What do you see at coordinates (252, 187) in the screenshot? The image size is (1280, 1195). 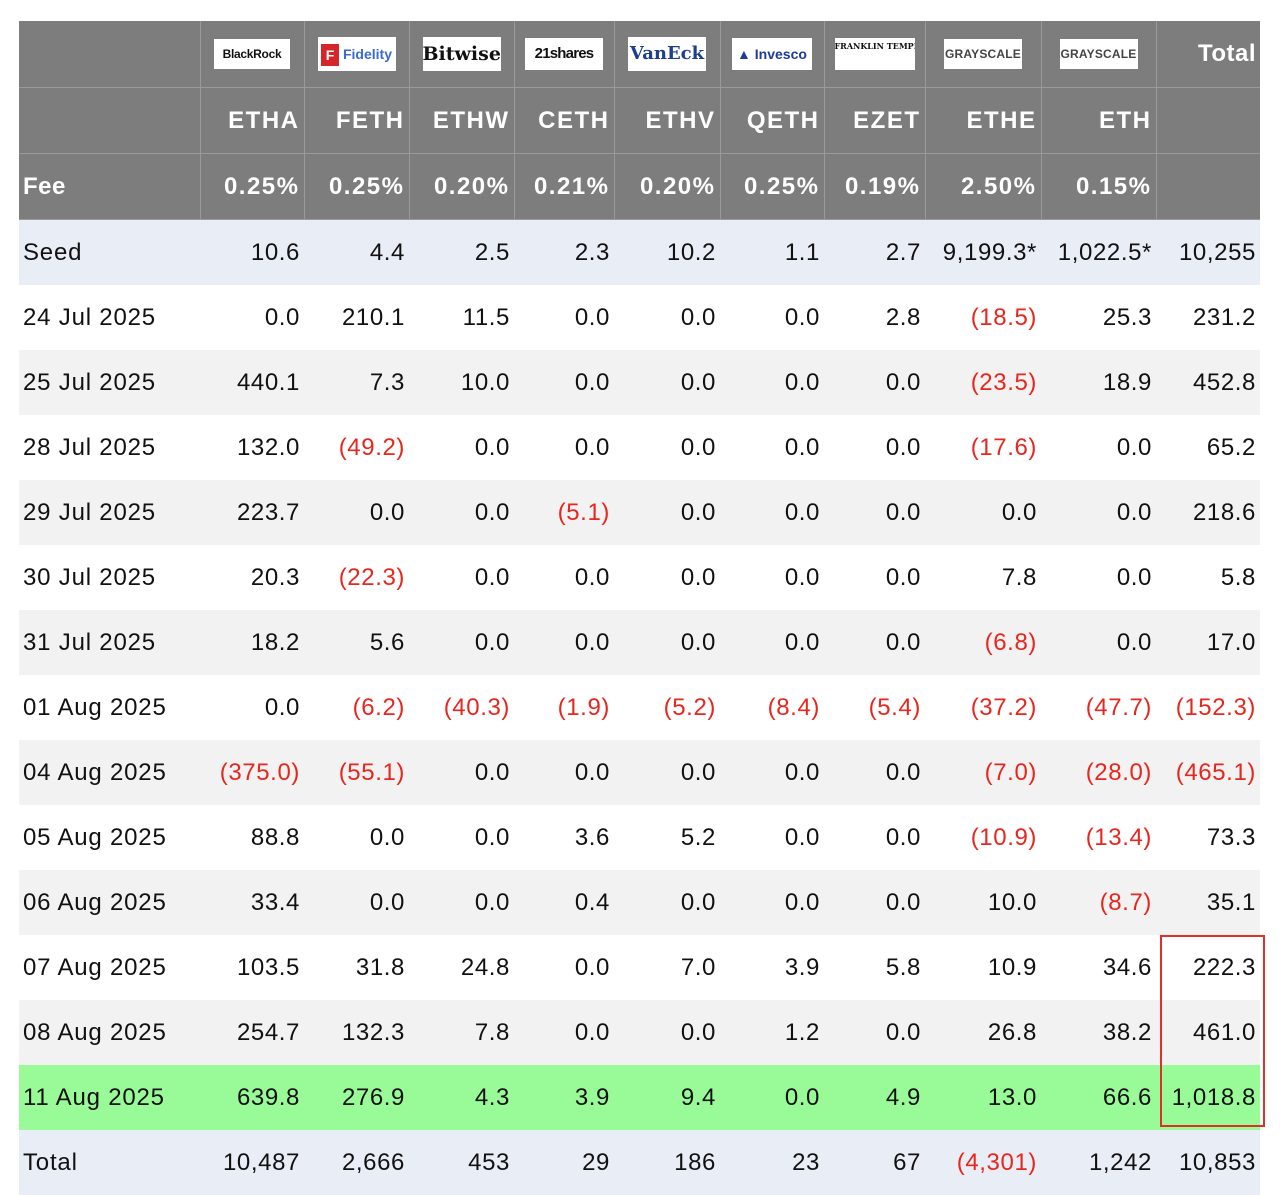 I see `fee-etha: 0.25%` at bounding box center [252, 187].